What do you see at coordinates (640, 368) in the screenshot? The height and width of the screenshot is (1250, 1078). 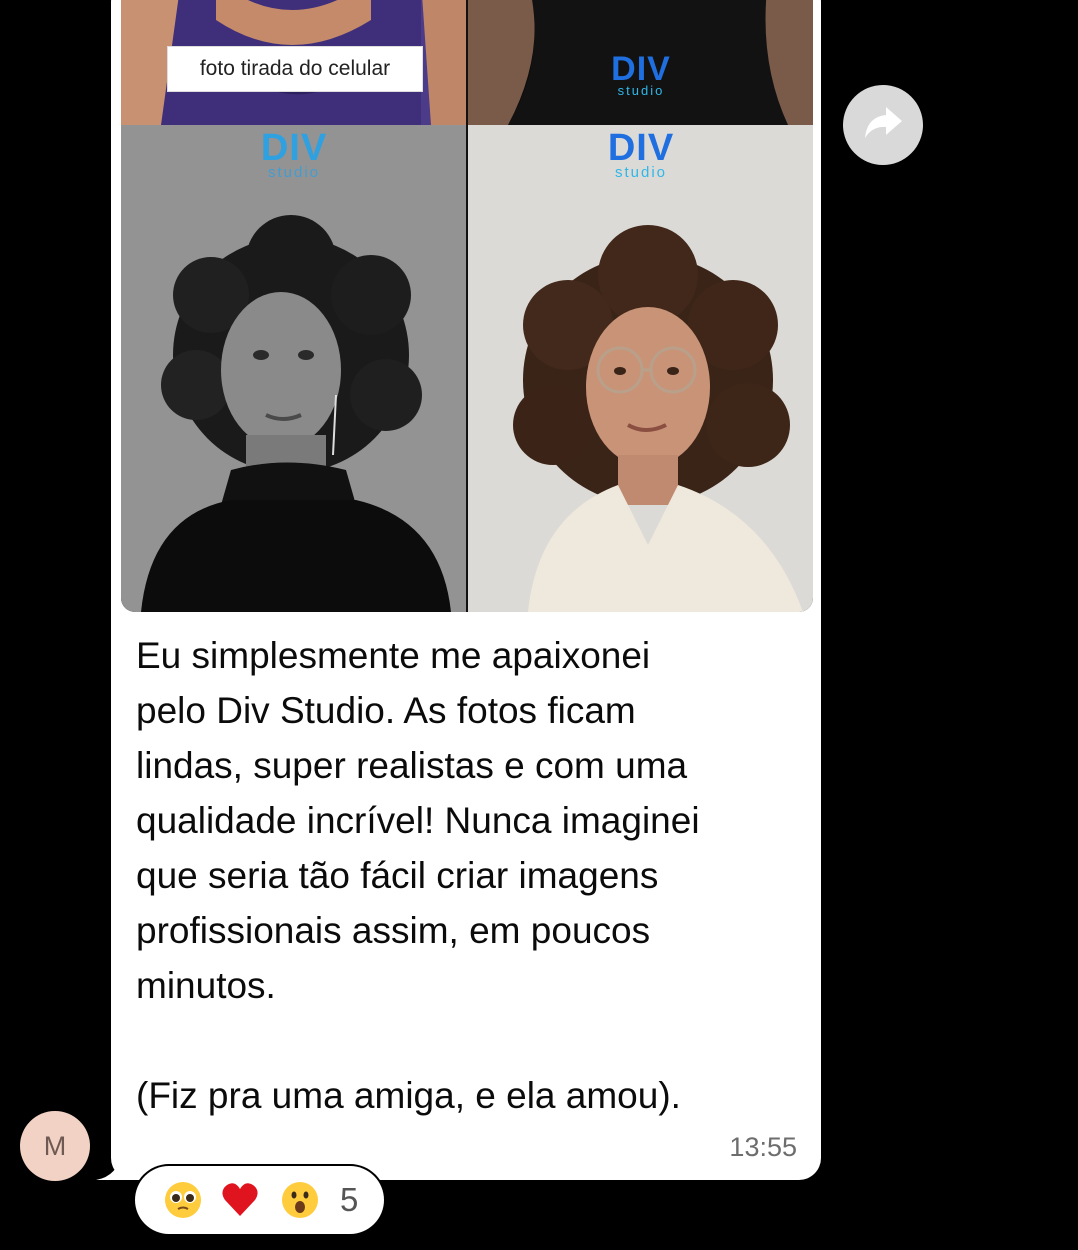 I see `photo-generated-3: DIV studio` at bounding box center [640, 368].